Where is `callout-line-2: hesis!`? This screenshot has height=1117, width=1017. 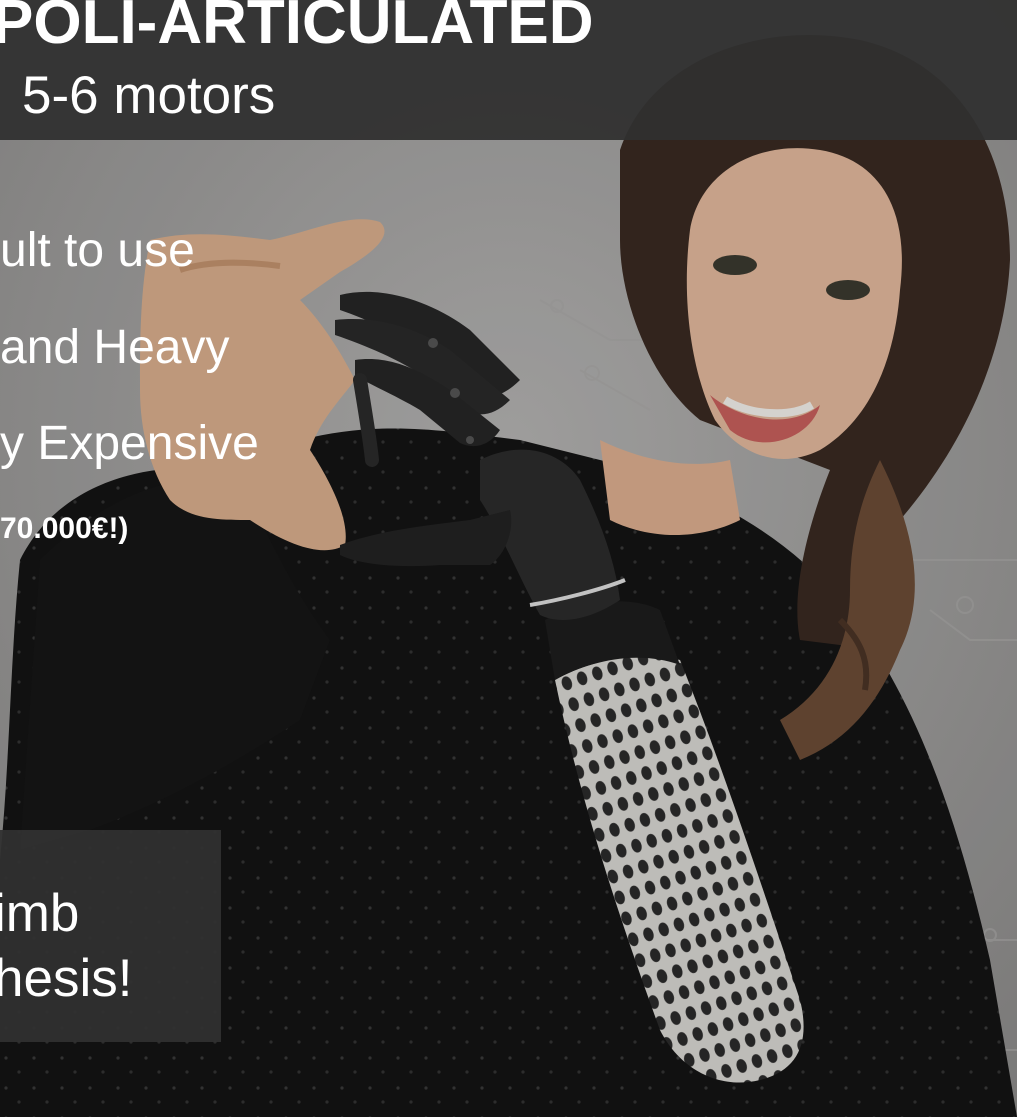 callout-line-2: hesis! is located at coordinates (66, 978).